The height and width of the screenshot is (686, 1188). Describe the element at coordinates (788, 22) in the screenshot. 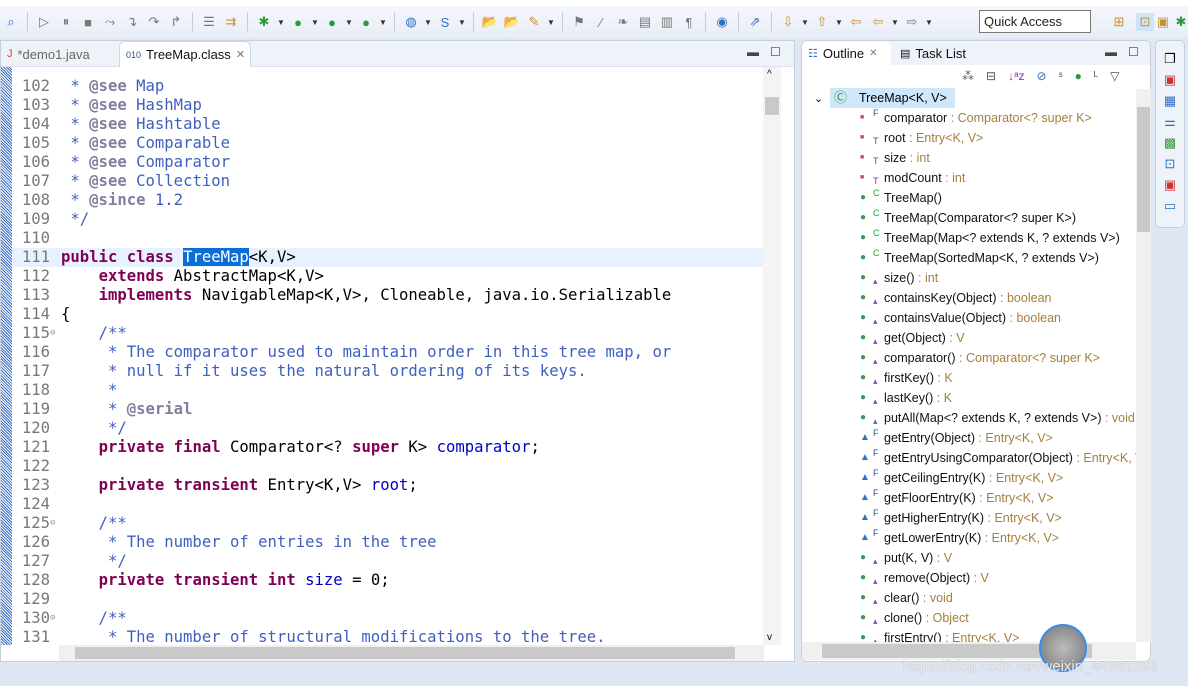

I see `next-annotation-icon: ⇩` at that location.